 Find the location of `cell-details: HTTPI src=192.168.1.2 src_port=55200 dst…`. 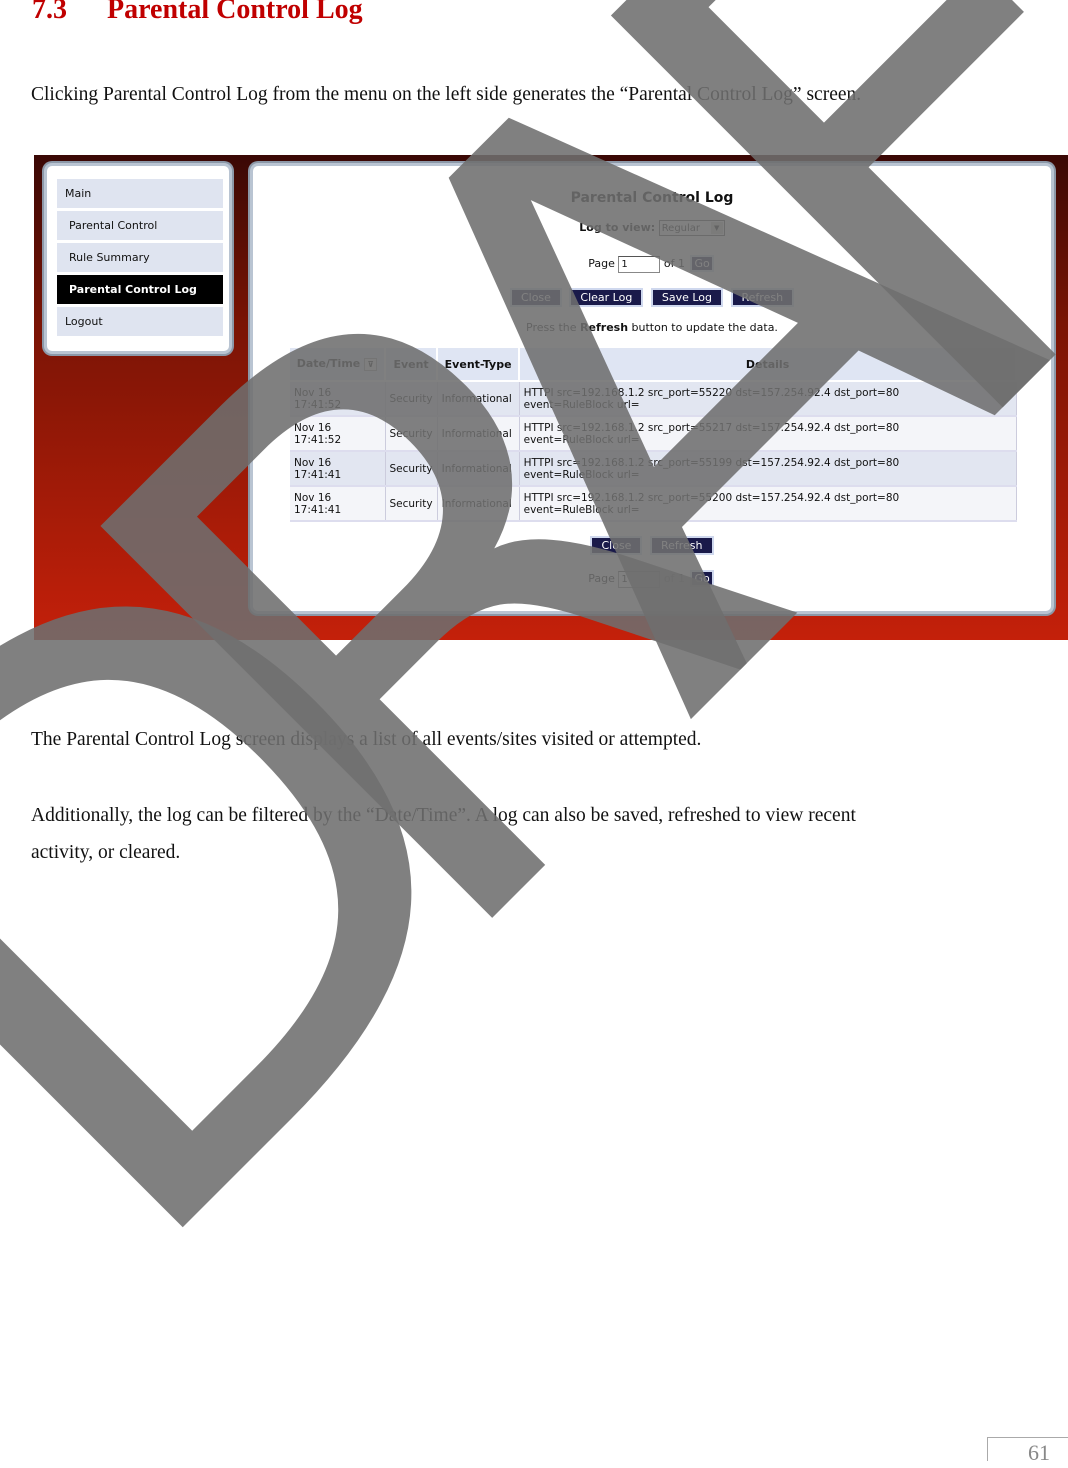

cell-details: HTTPI src=192.168.1.2 src_port=55200 dst… is located at coordinates (768, 504).